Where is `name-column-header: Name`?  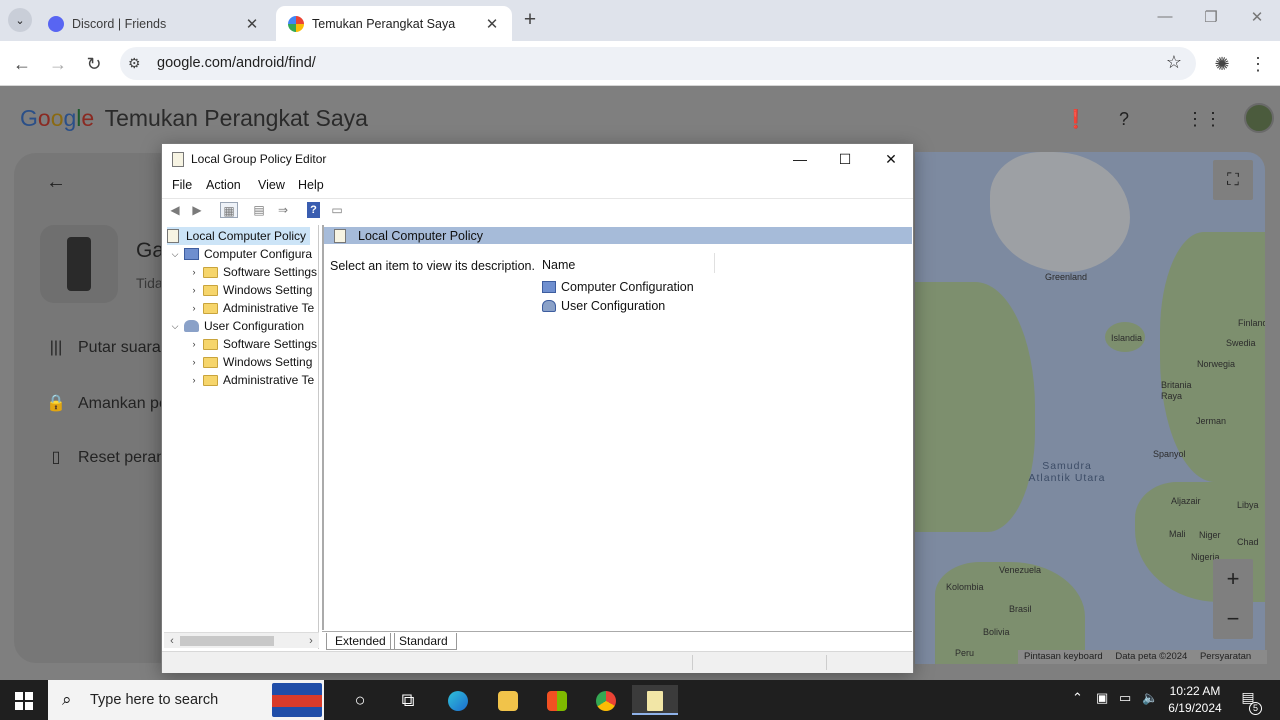
name-column-header: Name is located at coordinates (558, 265).